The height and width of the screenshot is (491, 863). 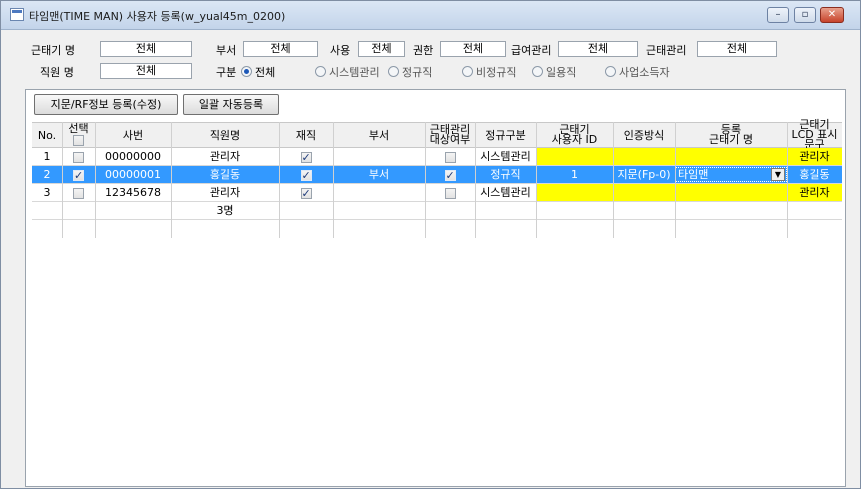 I want to click on app-icon, so click(x=17, y=14).